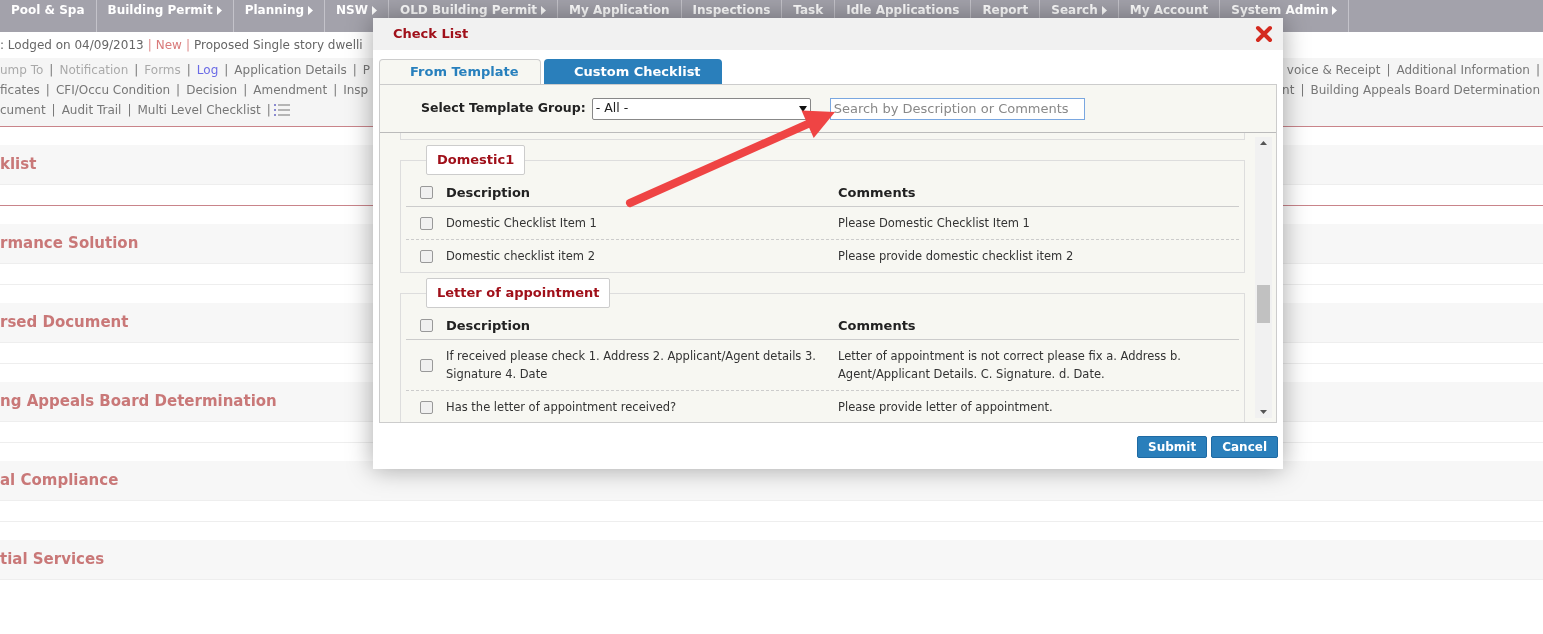  Describe the element at coordinates (290, 90) in the screenshot. I see `nav-link: Amendment` at that location.